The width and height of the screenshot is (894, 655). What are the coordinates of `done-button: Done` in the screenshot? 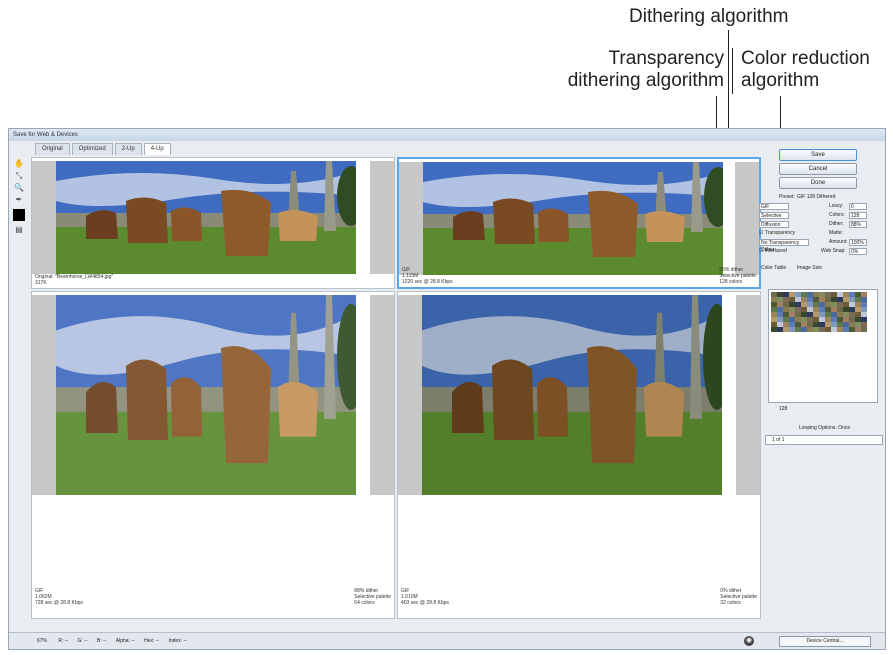 It's located at (818, 183).